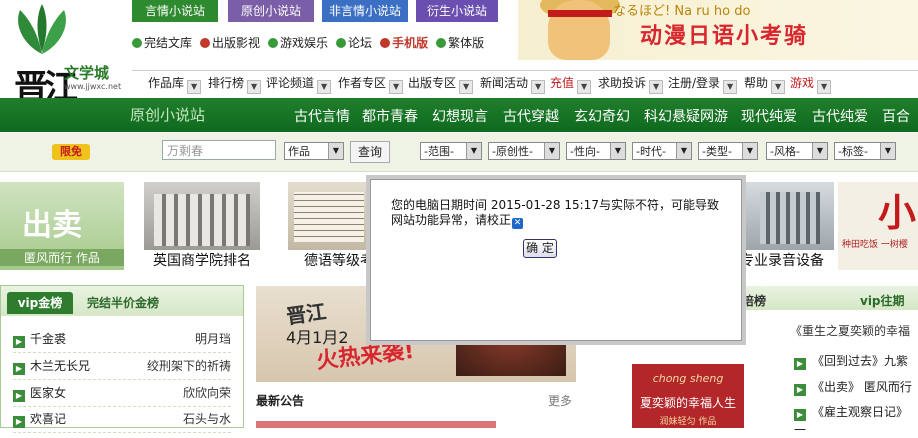  I want to click on site-tab-yansheng: 衍生小说站, so click(457, 11).